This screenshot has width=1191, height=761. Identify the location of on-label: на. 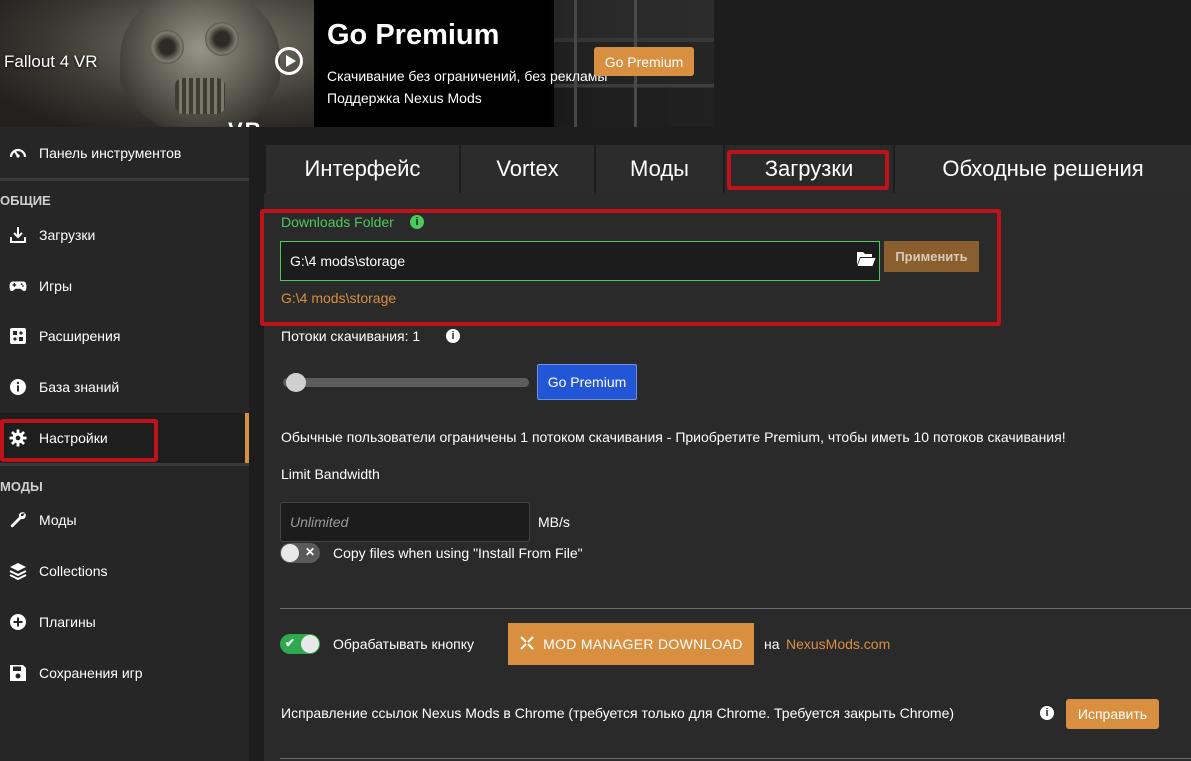
(772, 644).